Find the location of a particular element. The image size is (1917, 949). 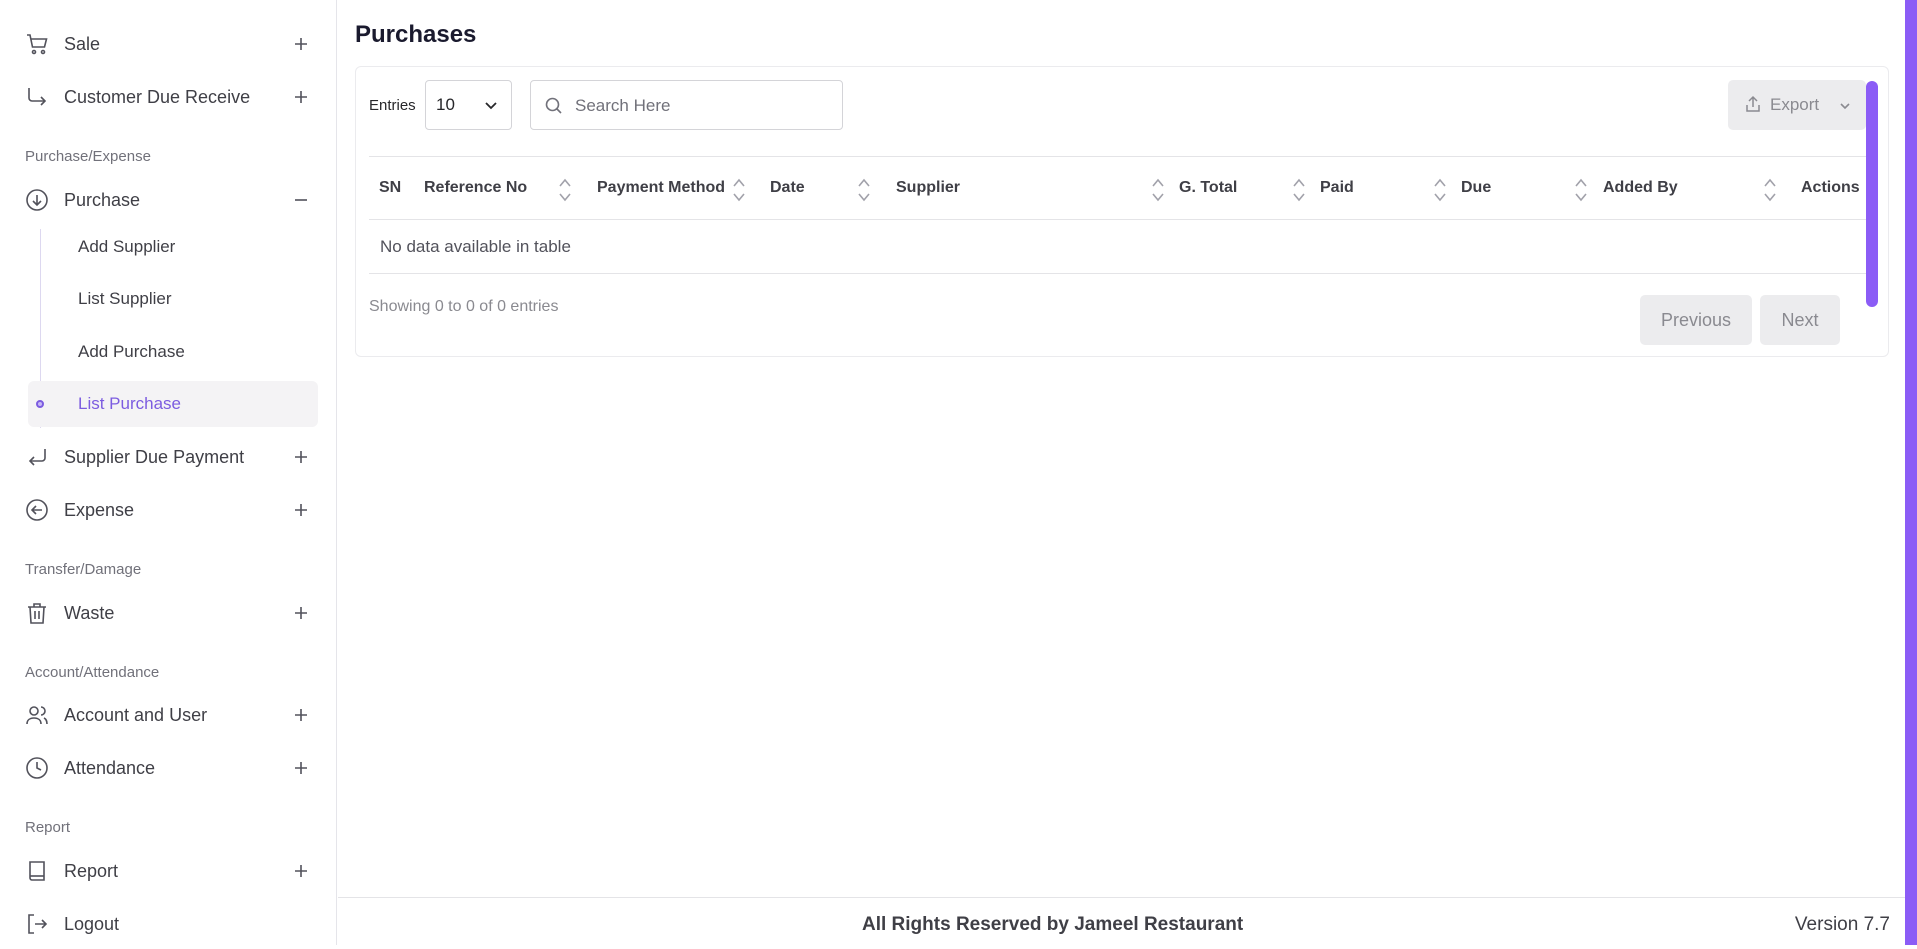

column-header-due: Due is located at coordinates (1476, 188).